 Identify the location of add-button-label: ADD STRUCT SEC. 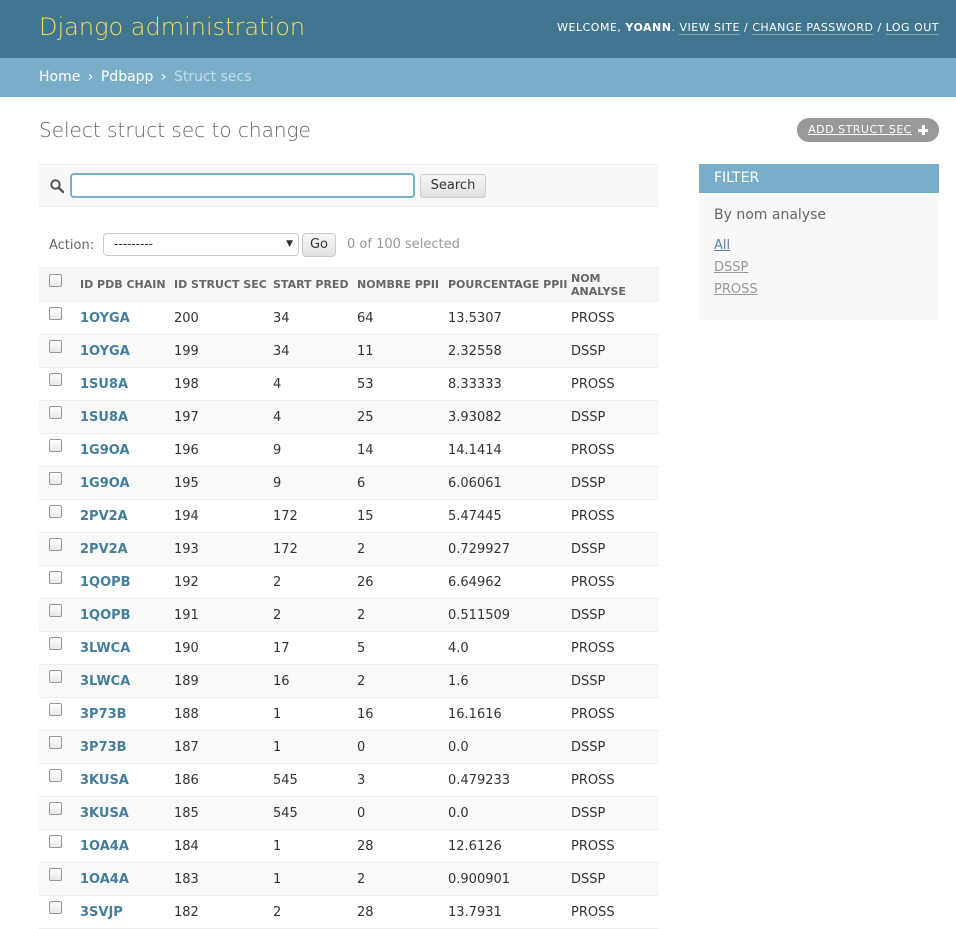
(860, 129).